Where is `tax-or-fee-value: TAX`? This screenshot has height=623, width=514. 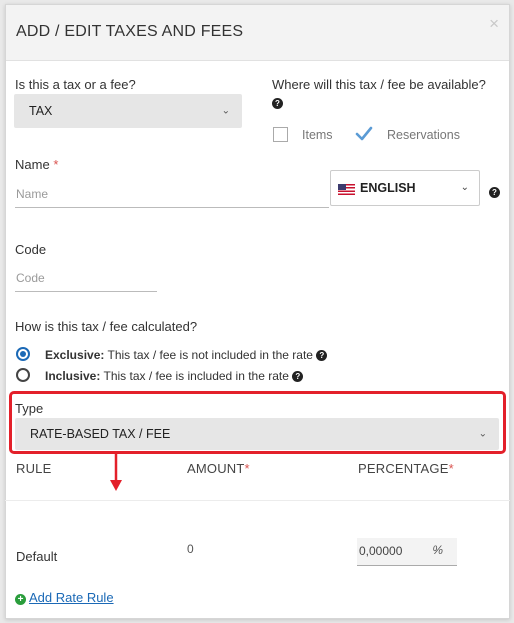 tax-or-fee-value: TAX is located at coordinates (41, 111).